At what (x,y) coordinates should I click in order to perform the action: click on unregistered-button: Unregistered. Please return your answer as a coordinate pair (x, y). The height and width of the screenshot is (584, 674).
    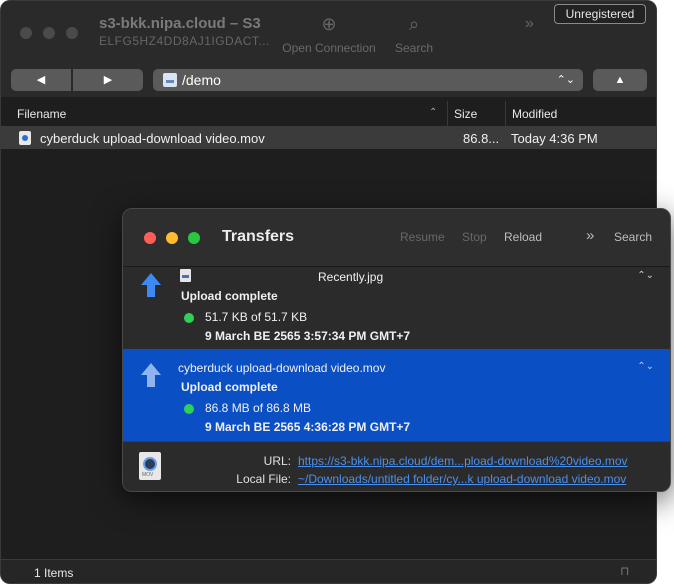
    Looking at the image, I should click on (600, 14).